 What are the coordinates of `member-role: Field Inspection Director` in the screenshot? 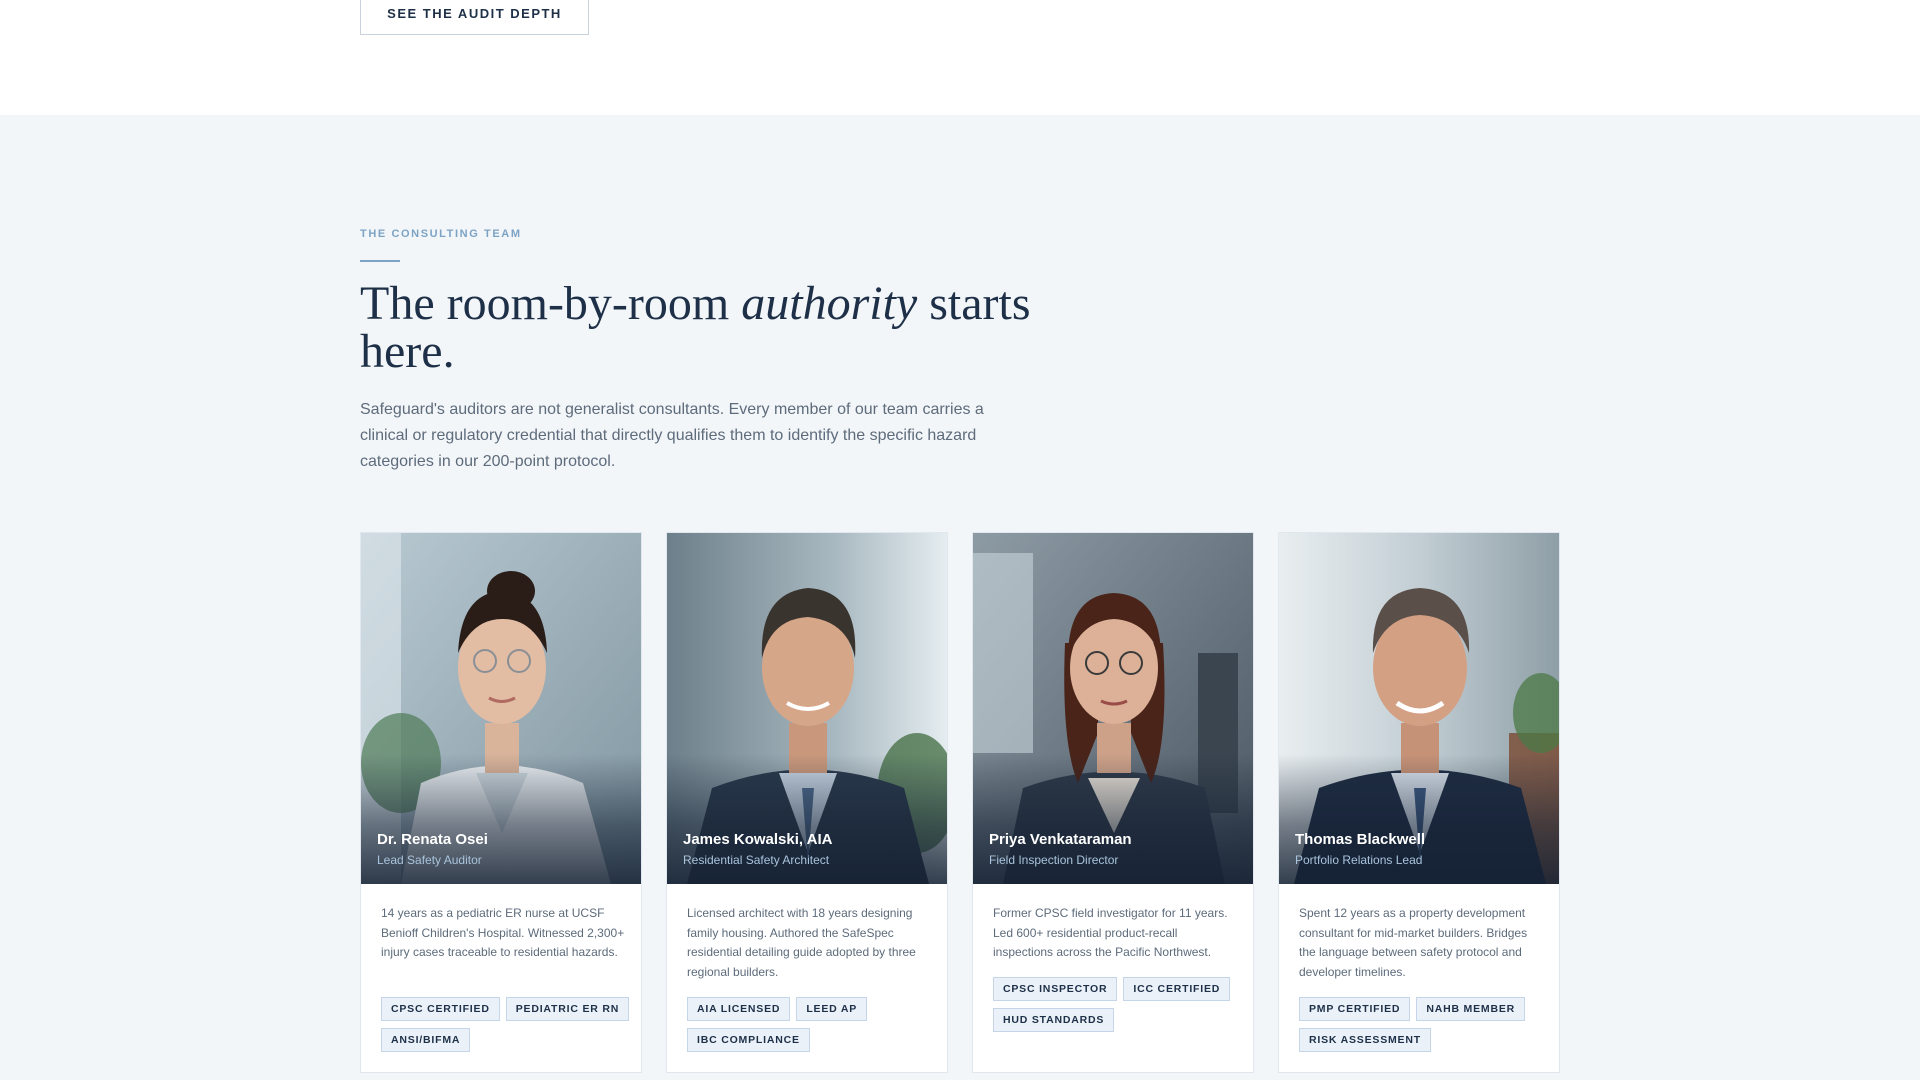 It's located at (1054, 860).